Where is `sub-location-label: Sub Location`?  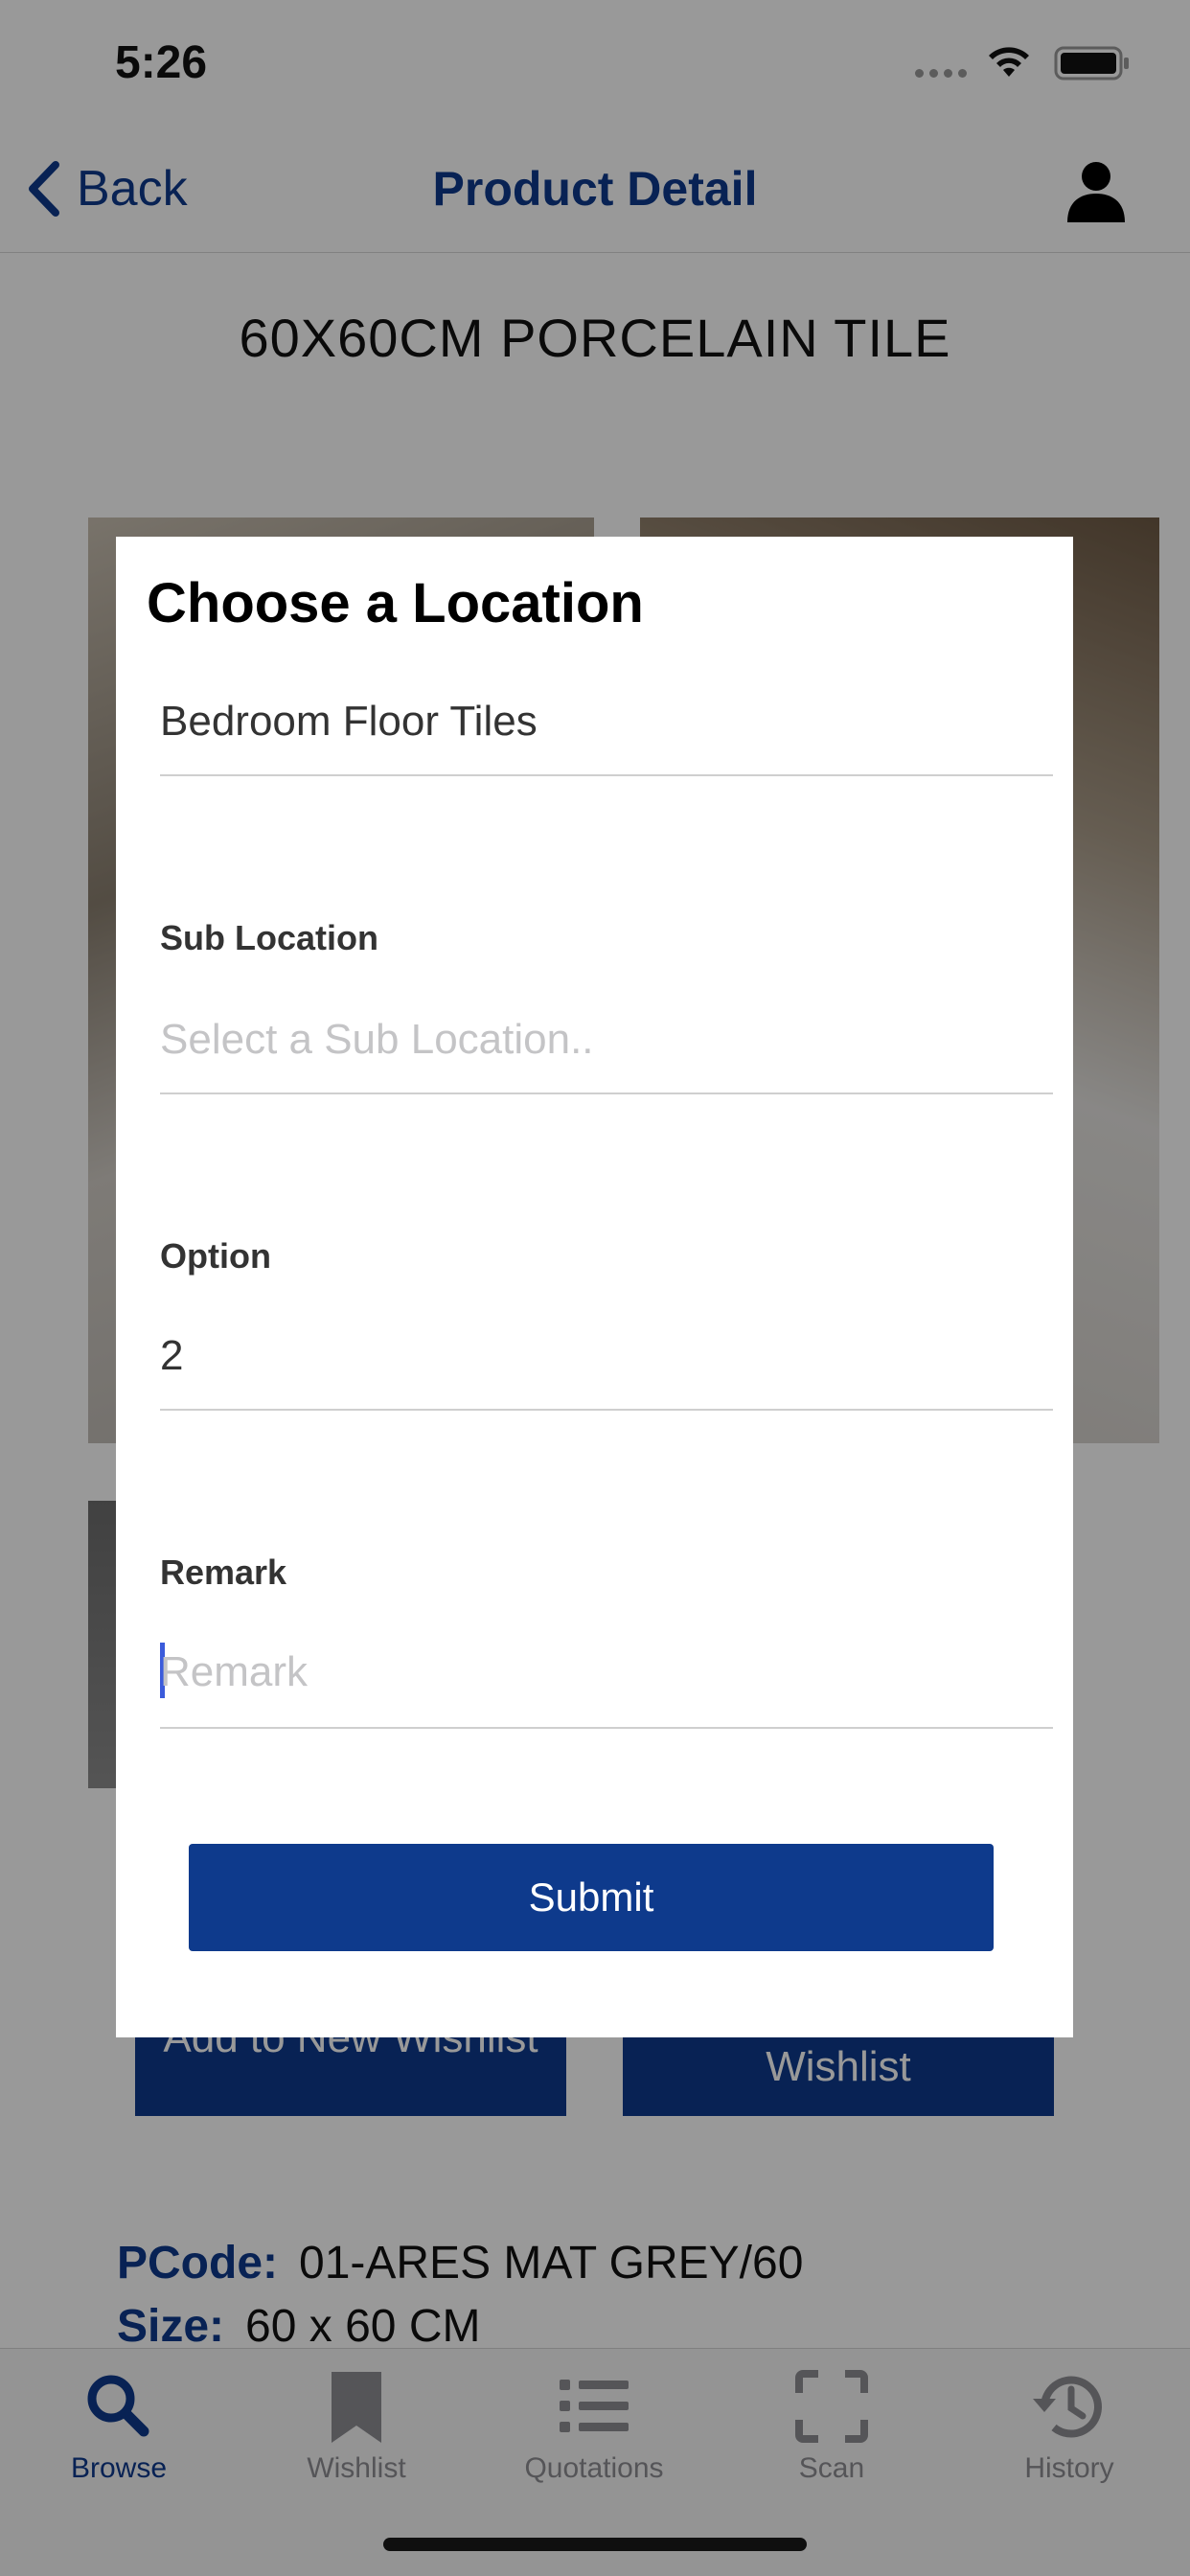 sub-location-label: Sub Location is located at coordinates (269, 937).